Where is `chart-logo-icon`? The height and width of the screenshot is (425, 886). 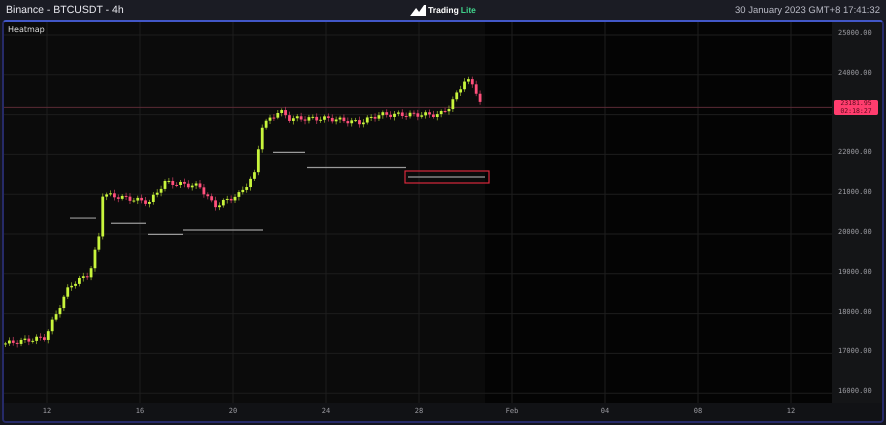
chart-logo-icon is located at coordinates (418, 10).